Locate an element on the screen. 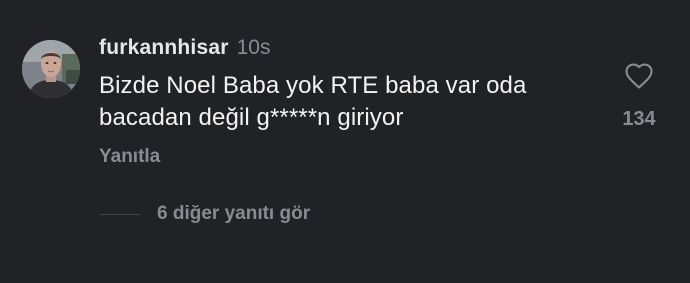 The width and height of the screenshot is (690, 283). replies-divider-line is located at coordinates (120, 214).